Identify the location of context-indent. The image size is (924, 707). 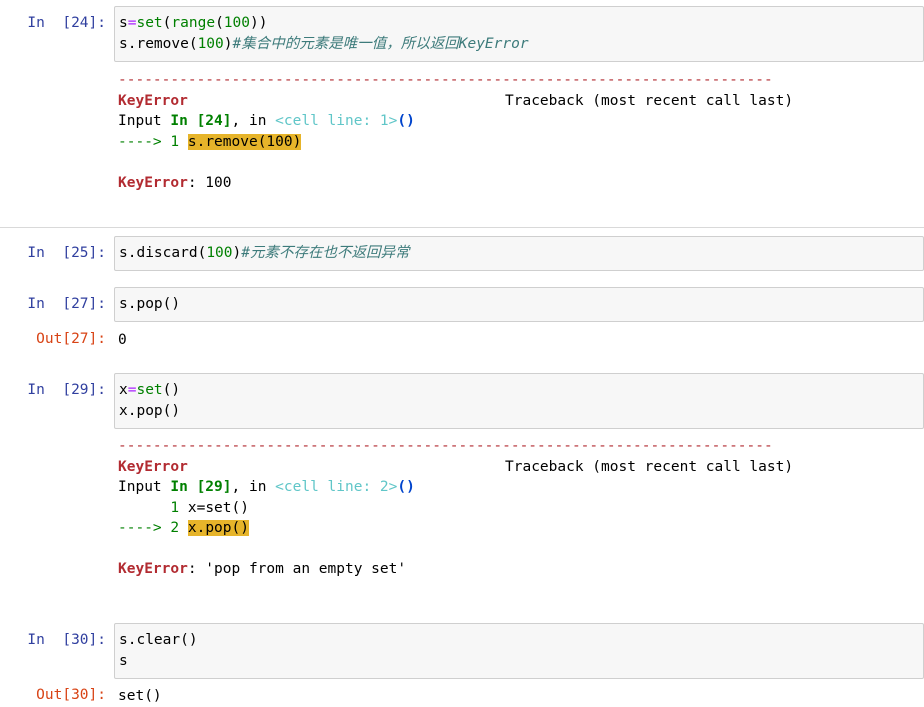
(144, 508).